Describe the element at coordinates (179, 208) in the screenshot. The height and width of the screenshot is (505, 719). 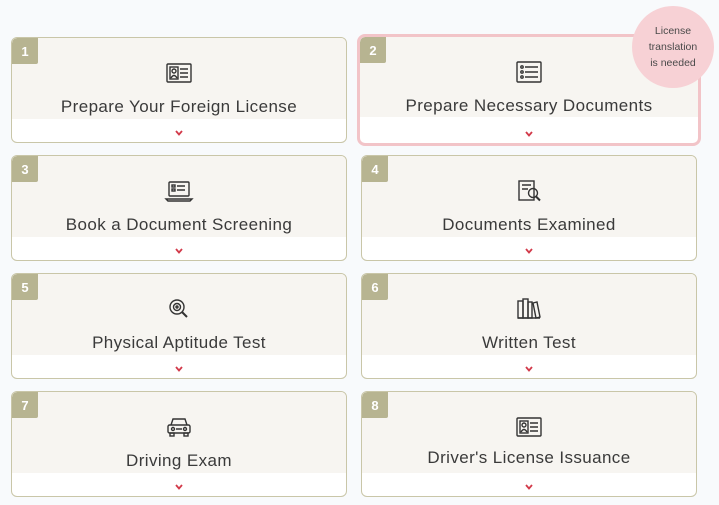
I see `step-card-3: 3 Book a Document Screening` at that location.